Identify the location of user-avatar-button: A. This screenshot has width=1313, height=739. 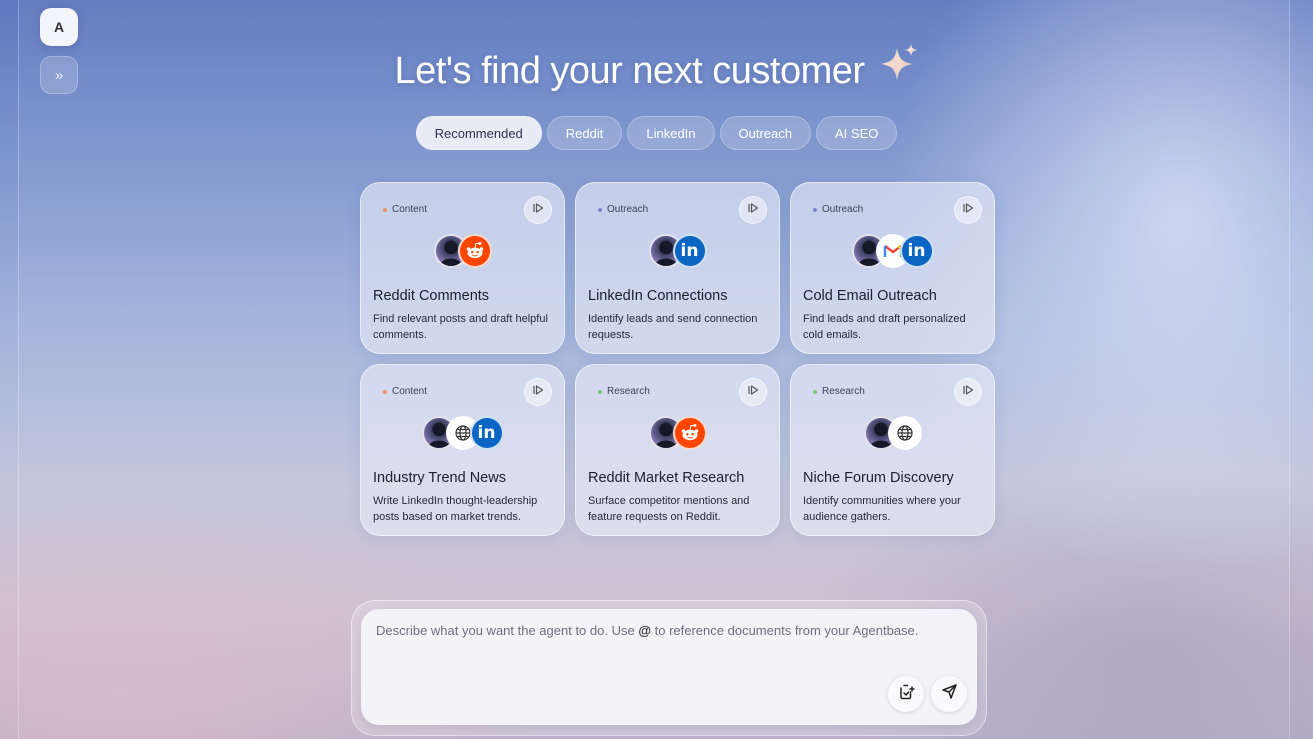
(59, 27).